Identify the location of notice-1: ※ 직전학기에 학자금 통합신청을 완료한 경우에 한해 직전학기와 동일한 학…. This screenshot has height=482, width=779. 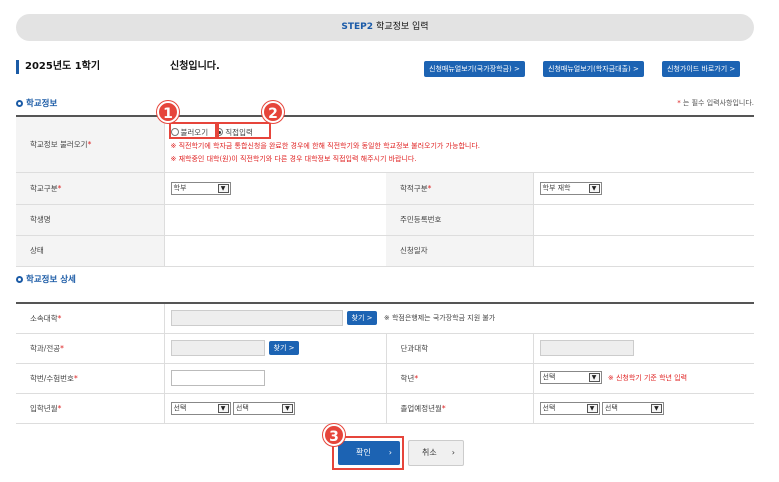
(325, 146).